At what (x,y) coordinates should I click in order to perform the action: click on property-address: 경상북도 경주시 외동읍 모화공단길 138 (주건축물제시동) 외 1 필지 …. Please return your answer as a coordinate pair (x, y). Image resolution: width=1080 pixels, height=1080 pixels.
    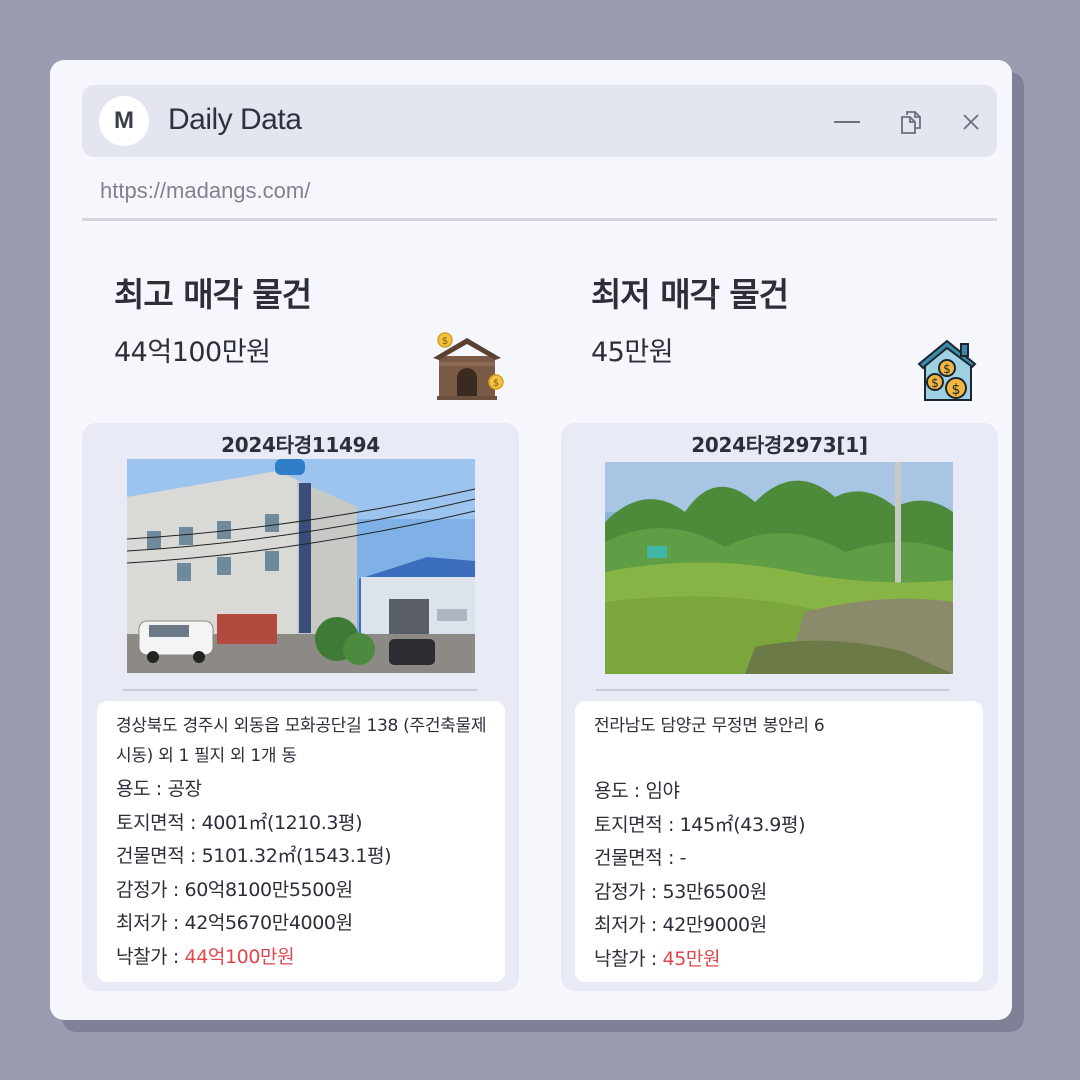
    Looking at the image, I should click on (301, 741).